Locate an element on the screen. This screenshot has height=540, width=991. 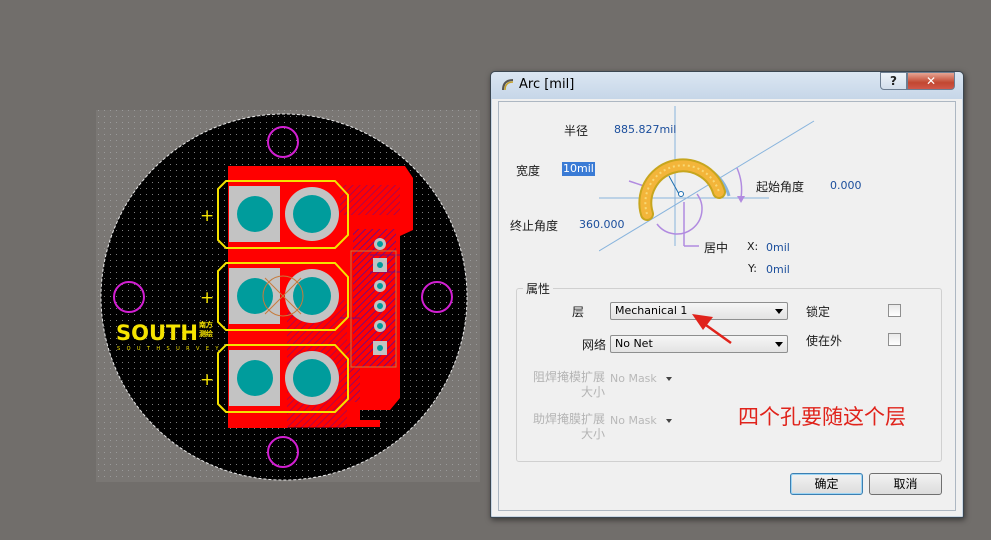
radius-value: 885.827mil is located at coordinates (645, 129).